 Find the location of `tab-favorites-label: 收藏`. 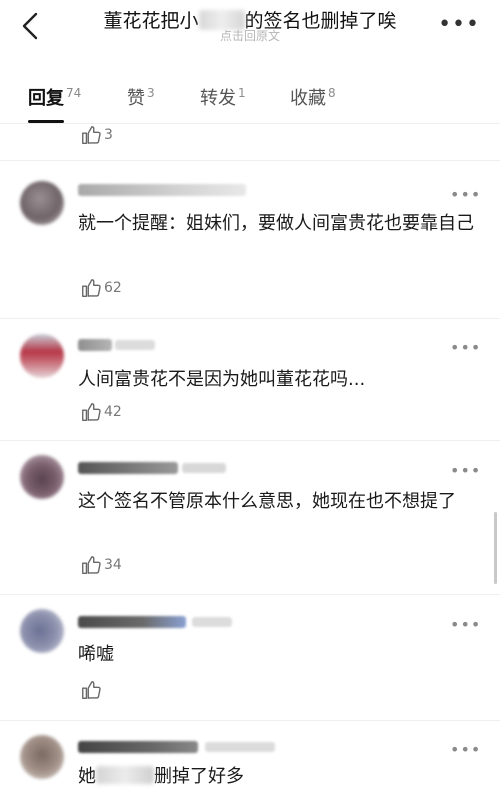

tab-favorites-label: 收藏 is located at coordinates (308, 98).